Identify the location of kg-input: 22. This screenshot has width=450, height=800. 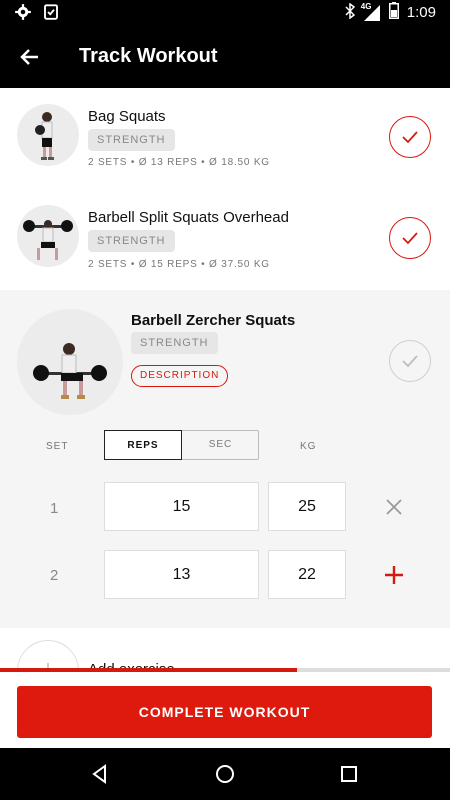
(307, 574).